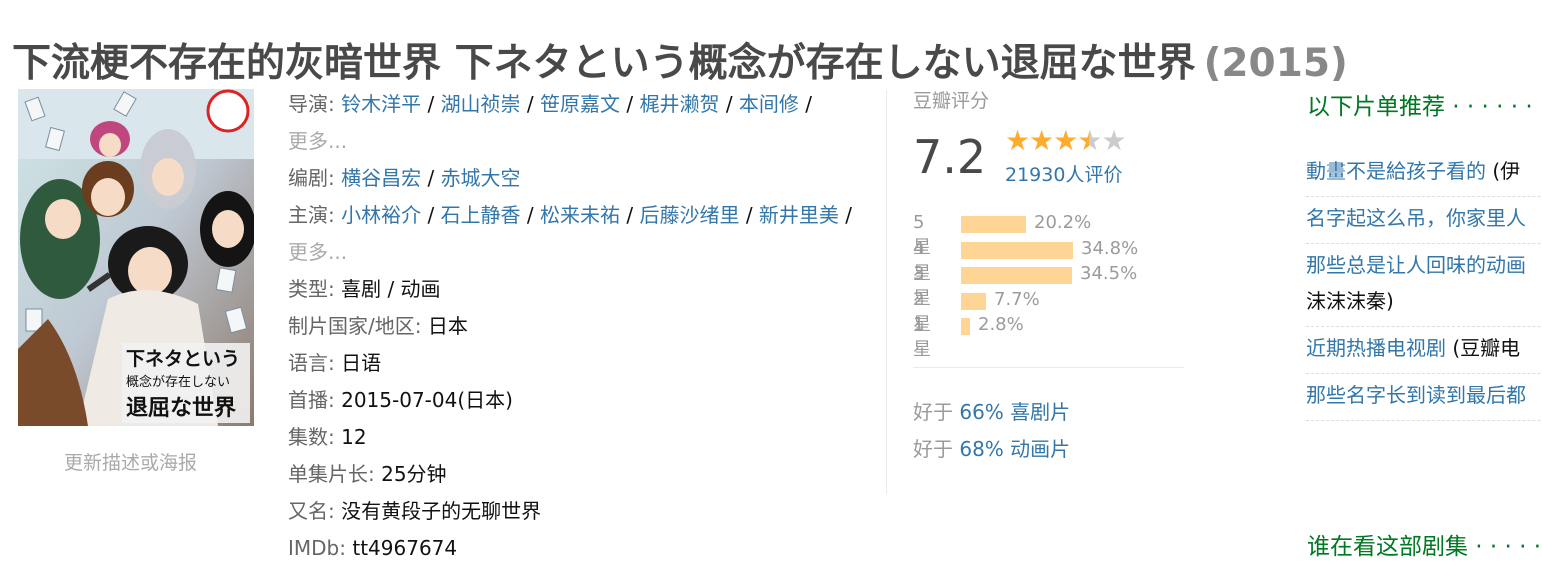 This screenshot has width=1542, height=577. I want to click on genre-value: 喜剧 / 动画, so click(391, 289).